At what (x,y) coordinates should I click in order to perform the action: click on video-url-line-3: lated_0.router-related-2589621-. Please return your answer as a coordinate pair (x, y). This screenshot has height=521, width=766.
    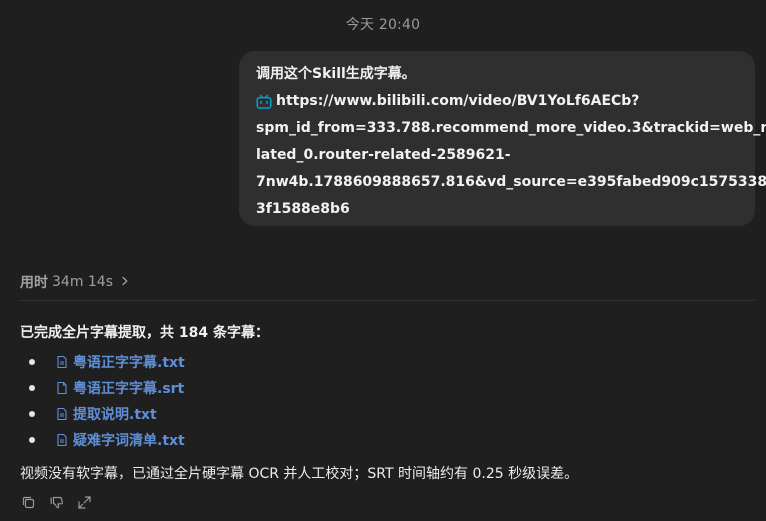
    Looking at the image, I should click on (498, 155).